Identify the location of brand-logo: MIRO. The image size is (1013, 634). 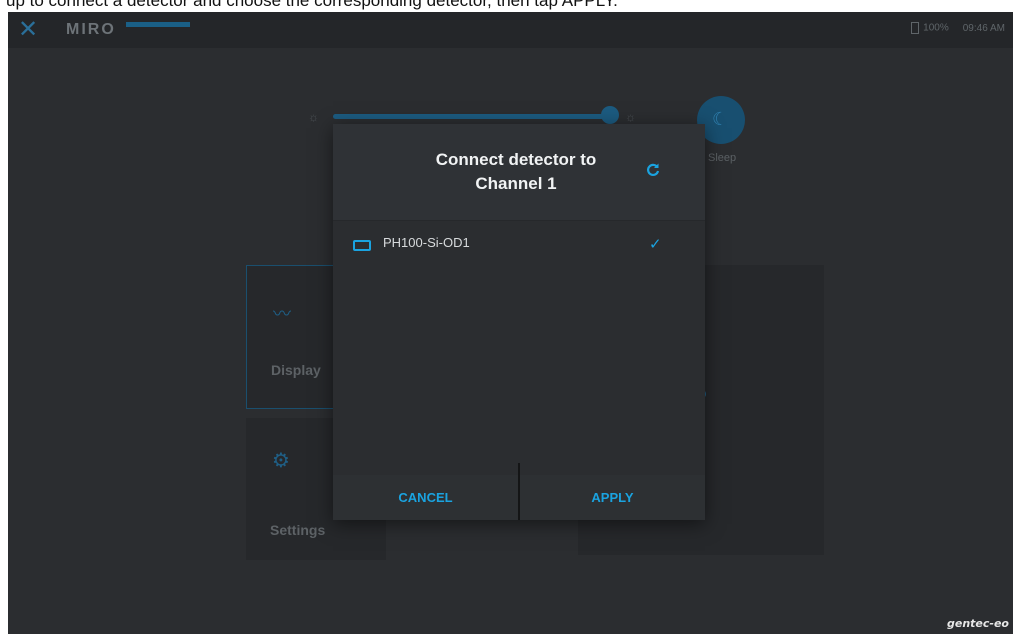
(91, 29).